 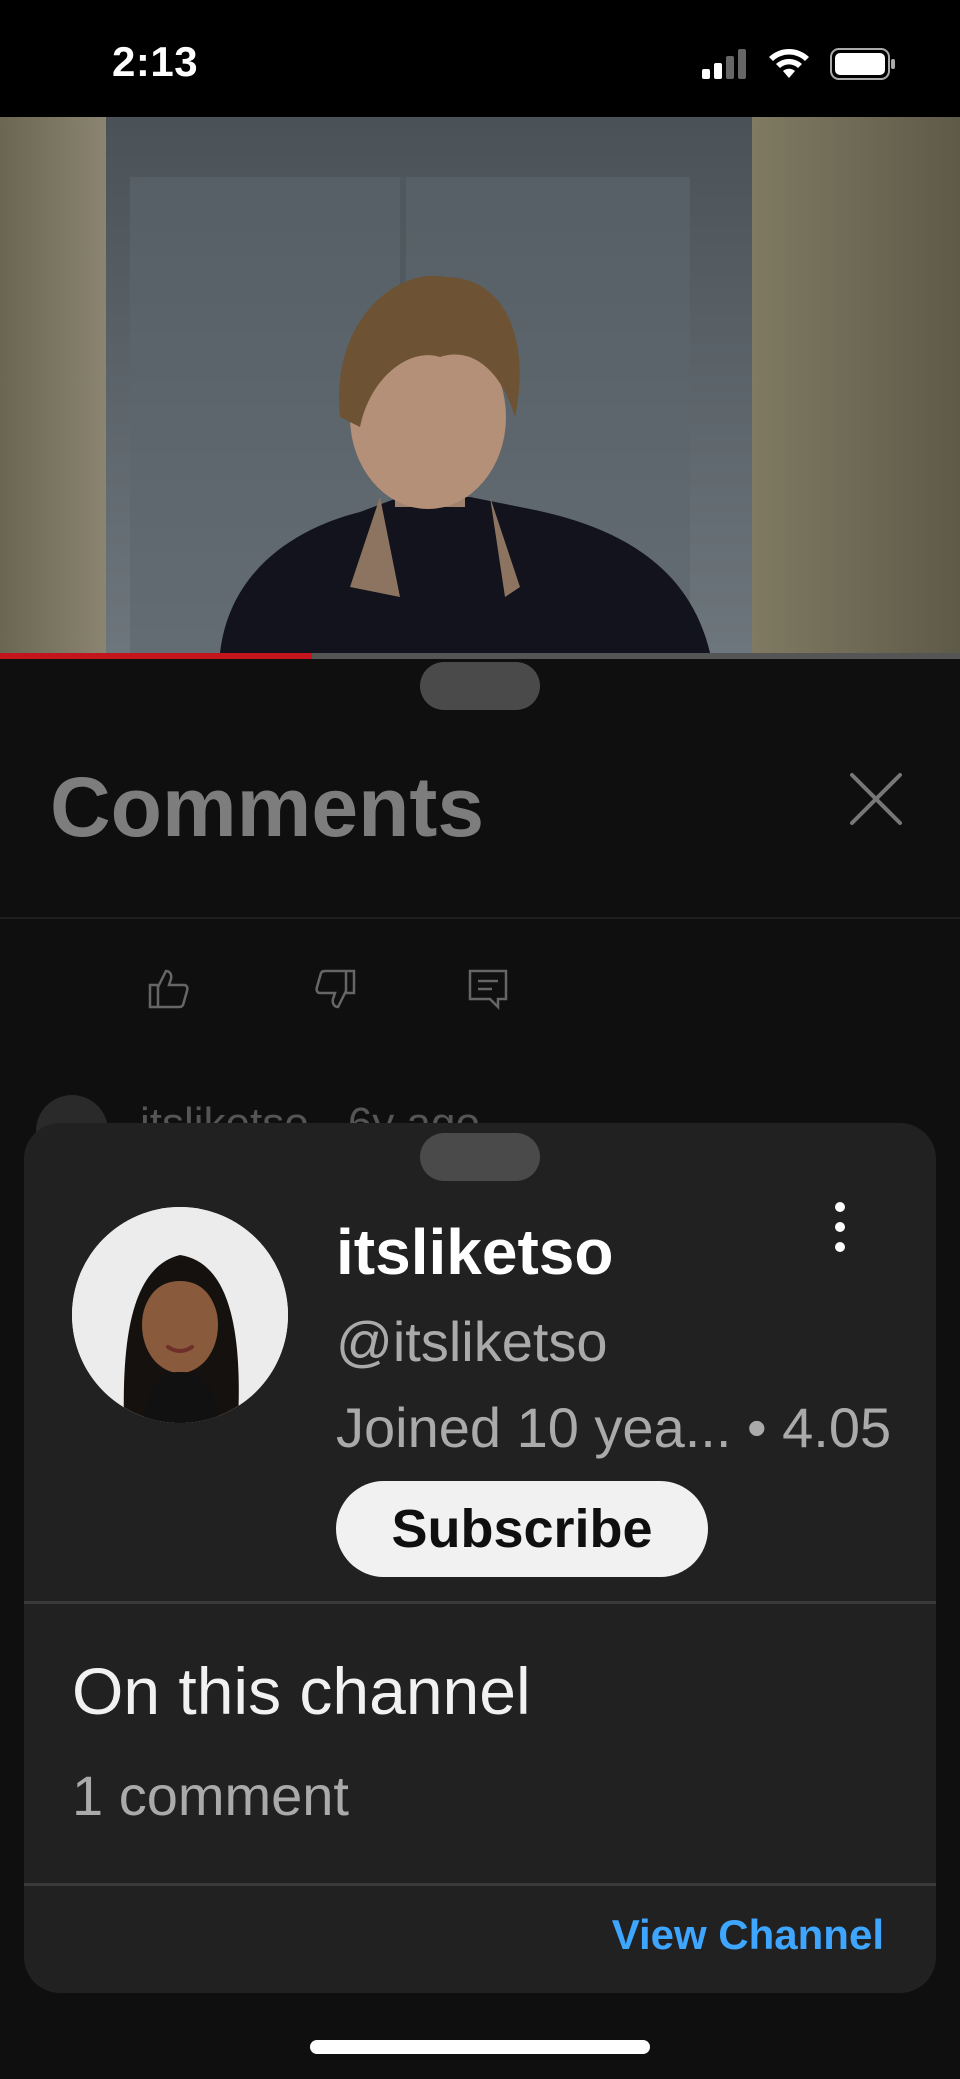 I want to click on home-indicator, so click(x=480, y=2047).